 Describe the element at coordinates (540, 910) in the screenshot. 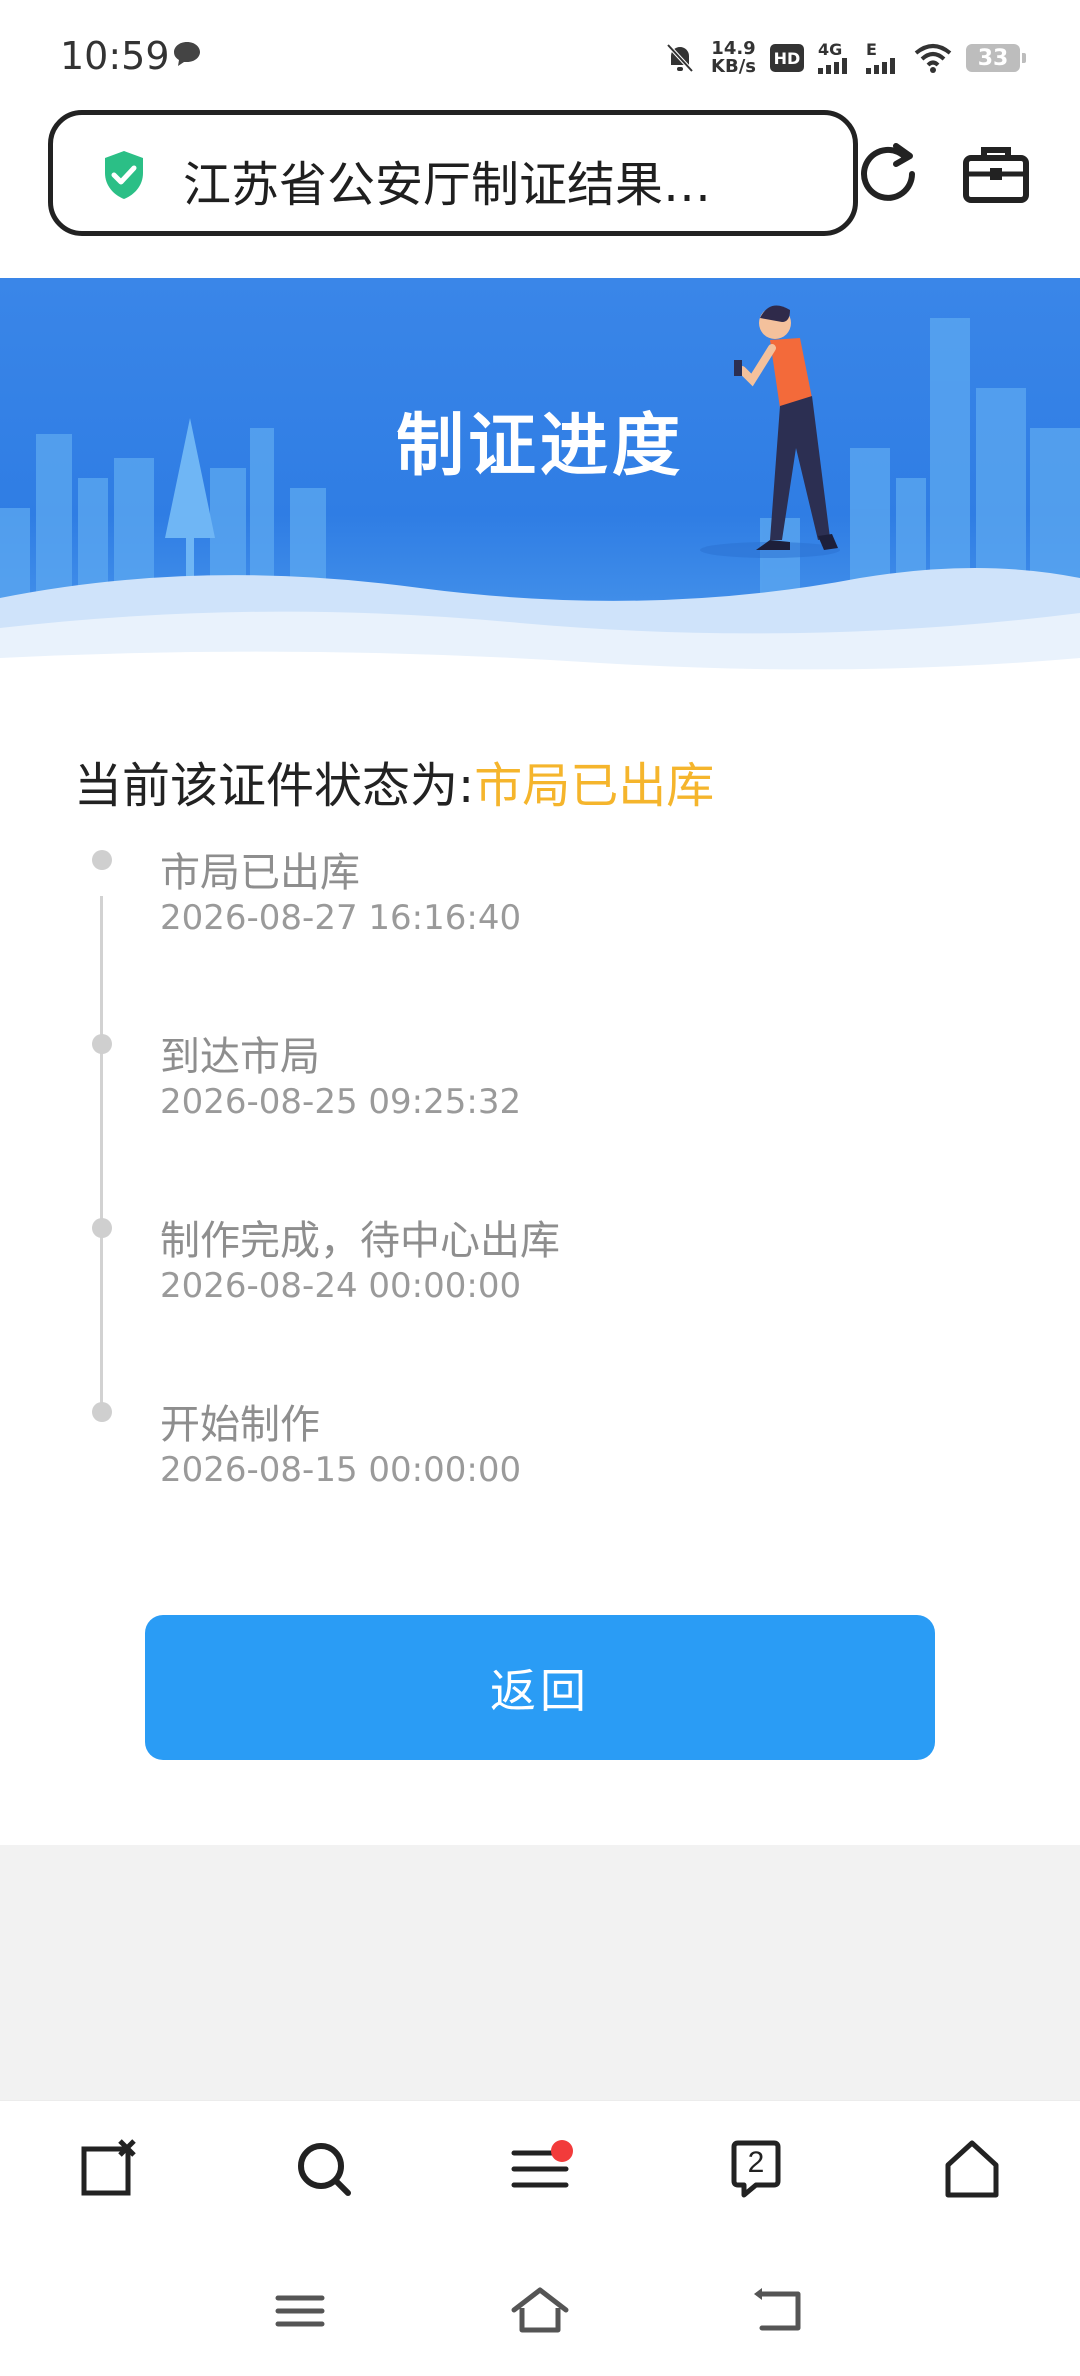

I see `timeline-item: 市局已出库 2026-08-27 16:16:40` at that location.